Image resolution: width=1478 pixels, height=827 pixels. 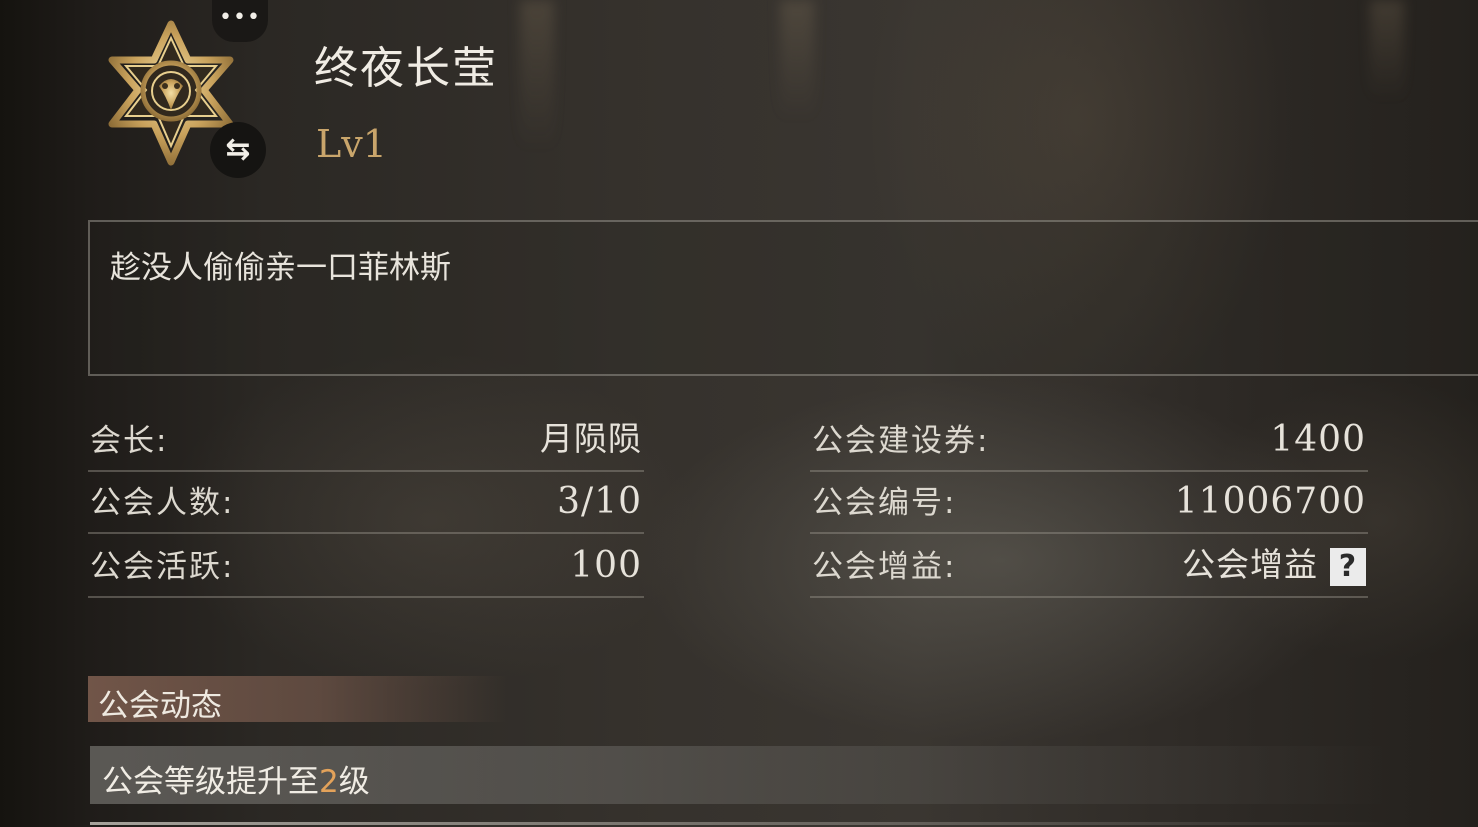 I want to click on leader-value: 月陨陨, so click(x=591, y=438).